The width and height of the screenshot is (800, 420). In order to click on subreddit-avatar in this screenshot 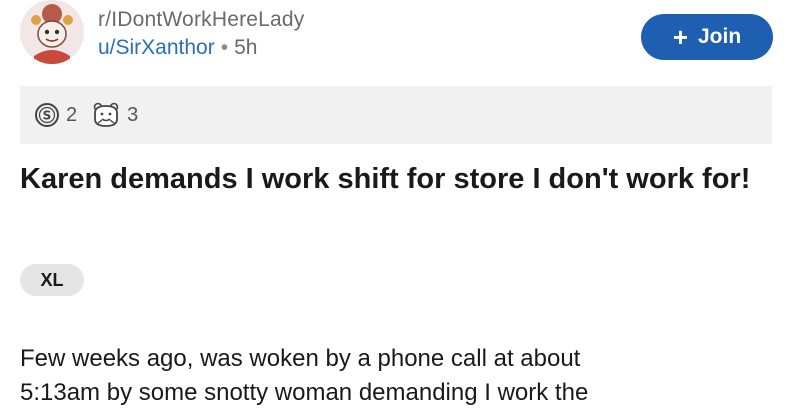, I will do `click(52, 32)`.